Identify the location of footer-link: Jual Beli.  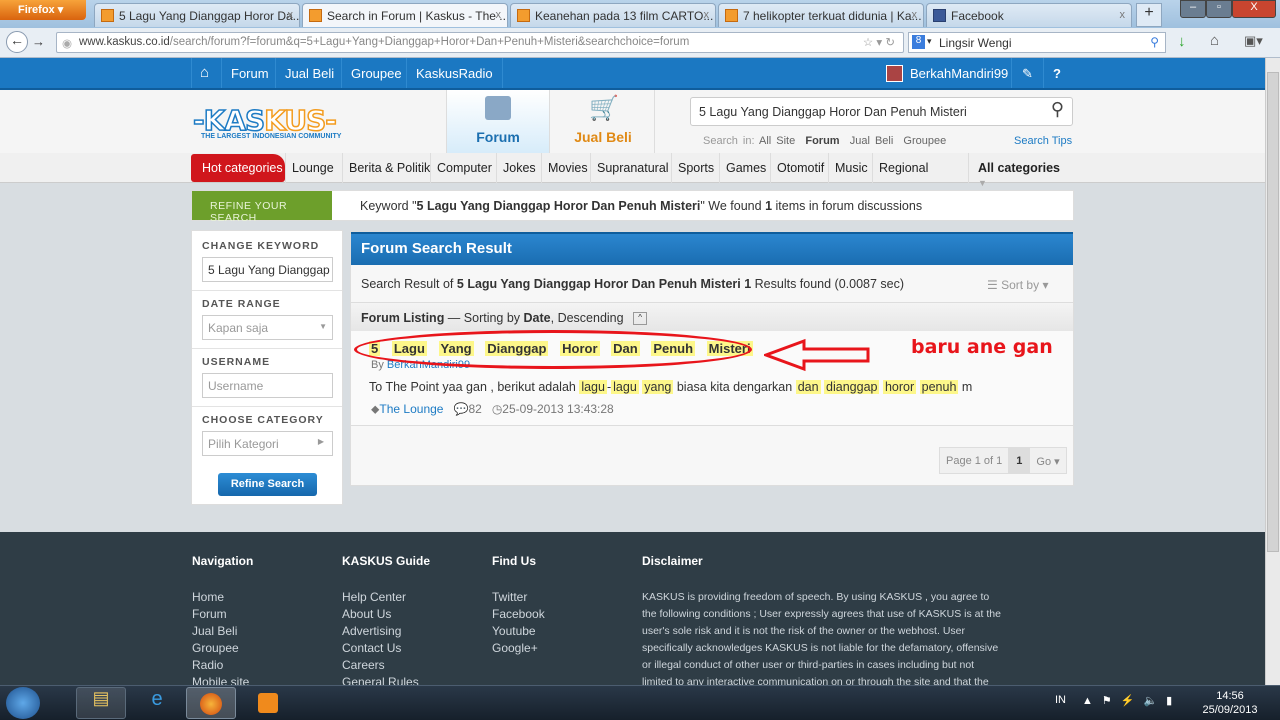
(214, 631).